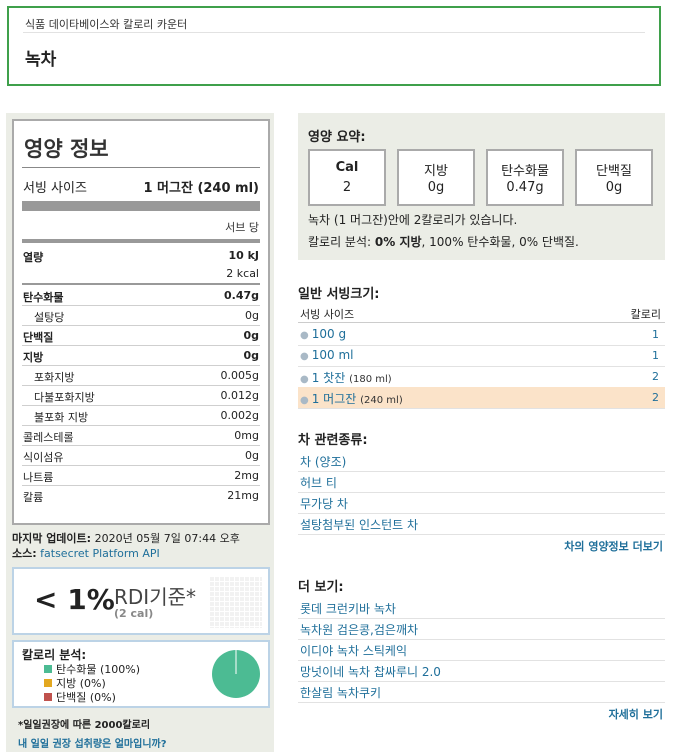 The image size is (678, 752). I want to click on serving-size-link: 100 g, so click(329, 334).